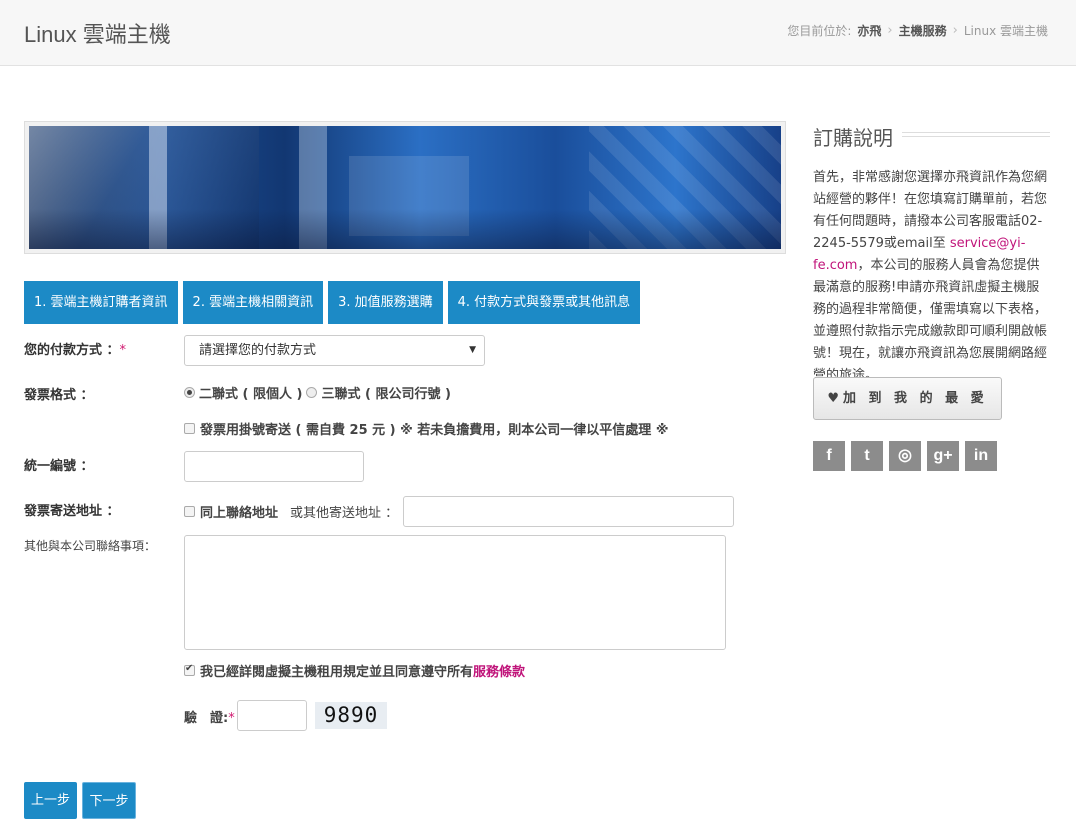  Describe the element at coordinates (109, 800) in the screenshot. I see `next-step-button: 下一步` at that location.